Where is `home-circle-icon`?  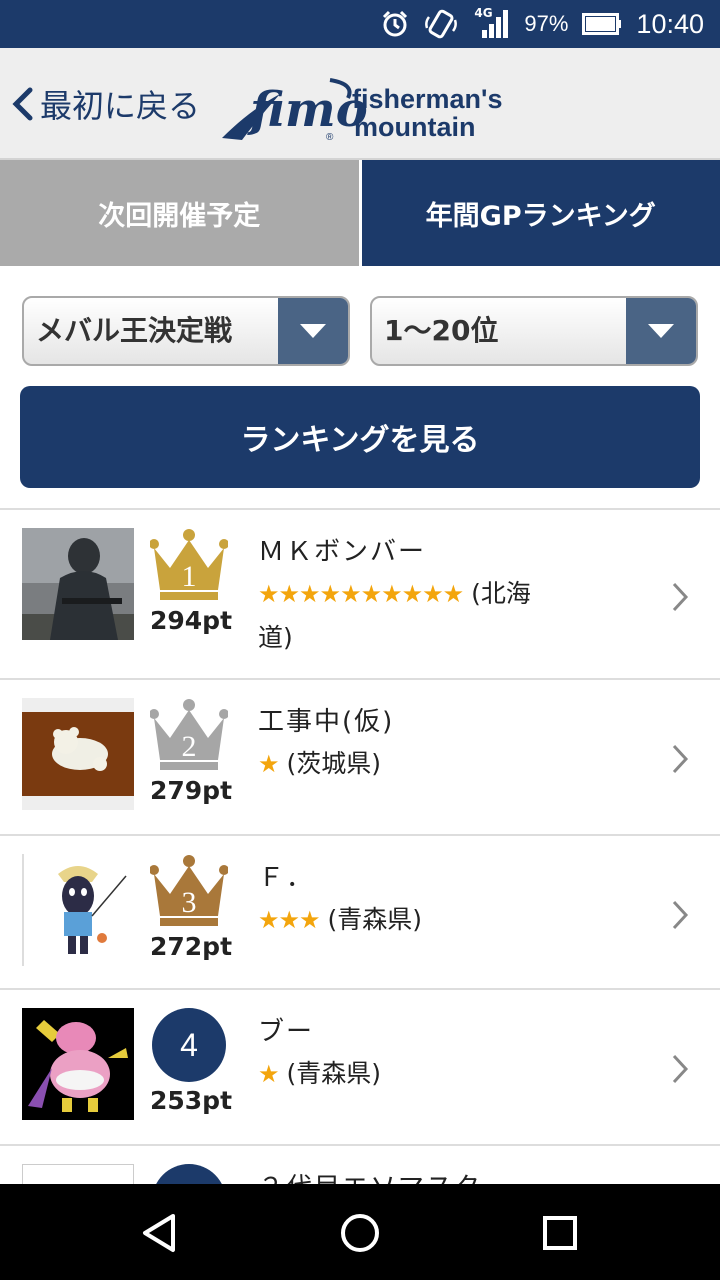 home-circle-icon is located at coordinates (360, 1233).